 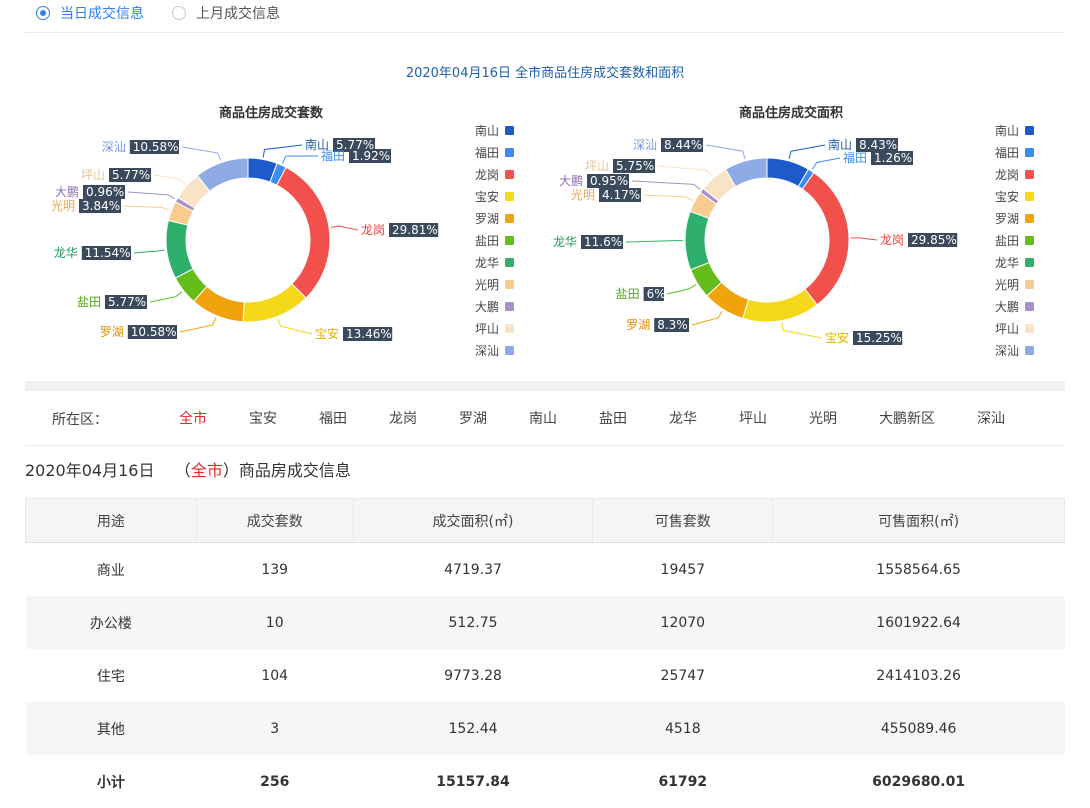 I want to click on legend-label: 龙岗, so click(x=1007, y=175).